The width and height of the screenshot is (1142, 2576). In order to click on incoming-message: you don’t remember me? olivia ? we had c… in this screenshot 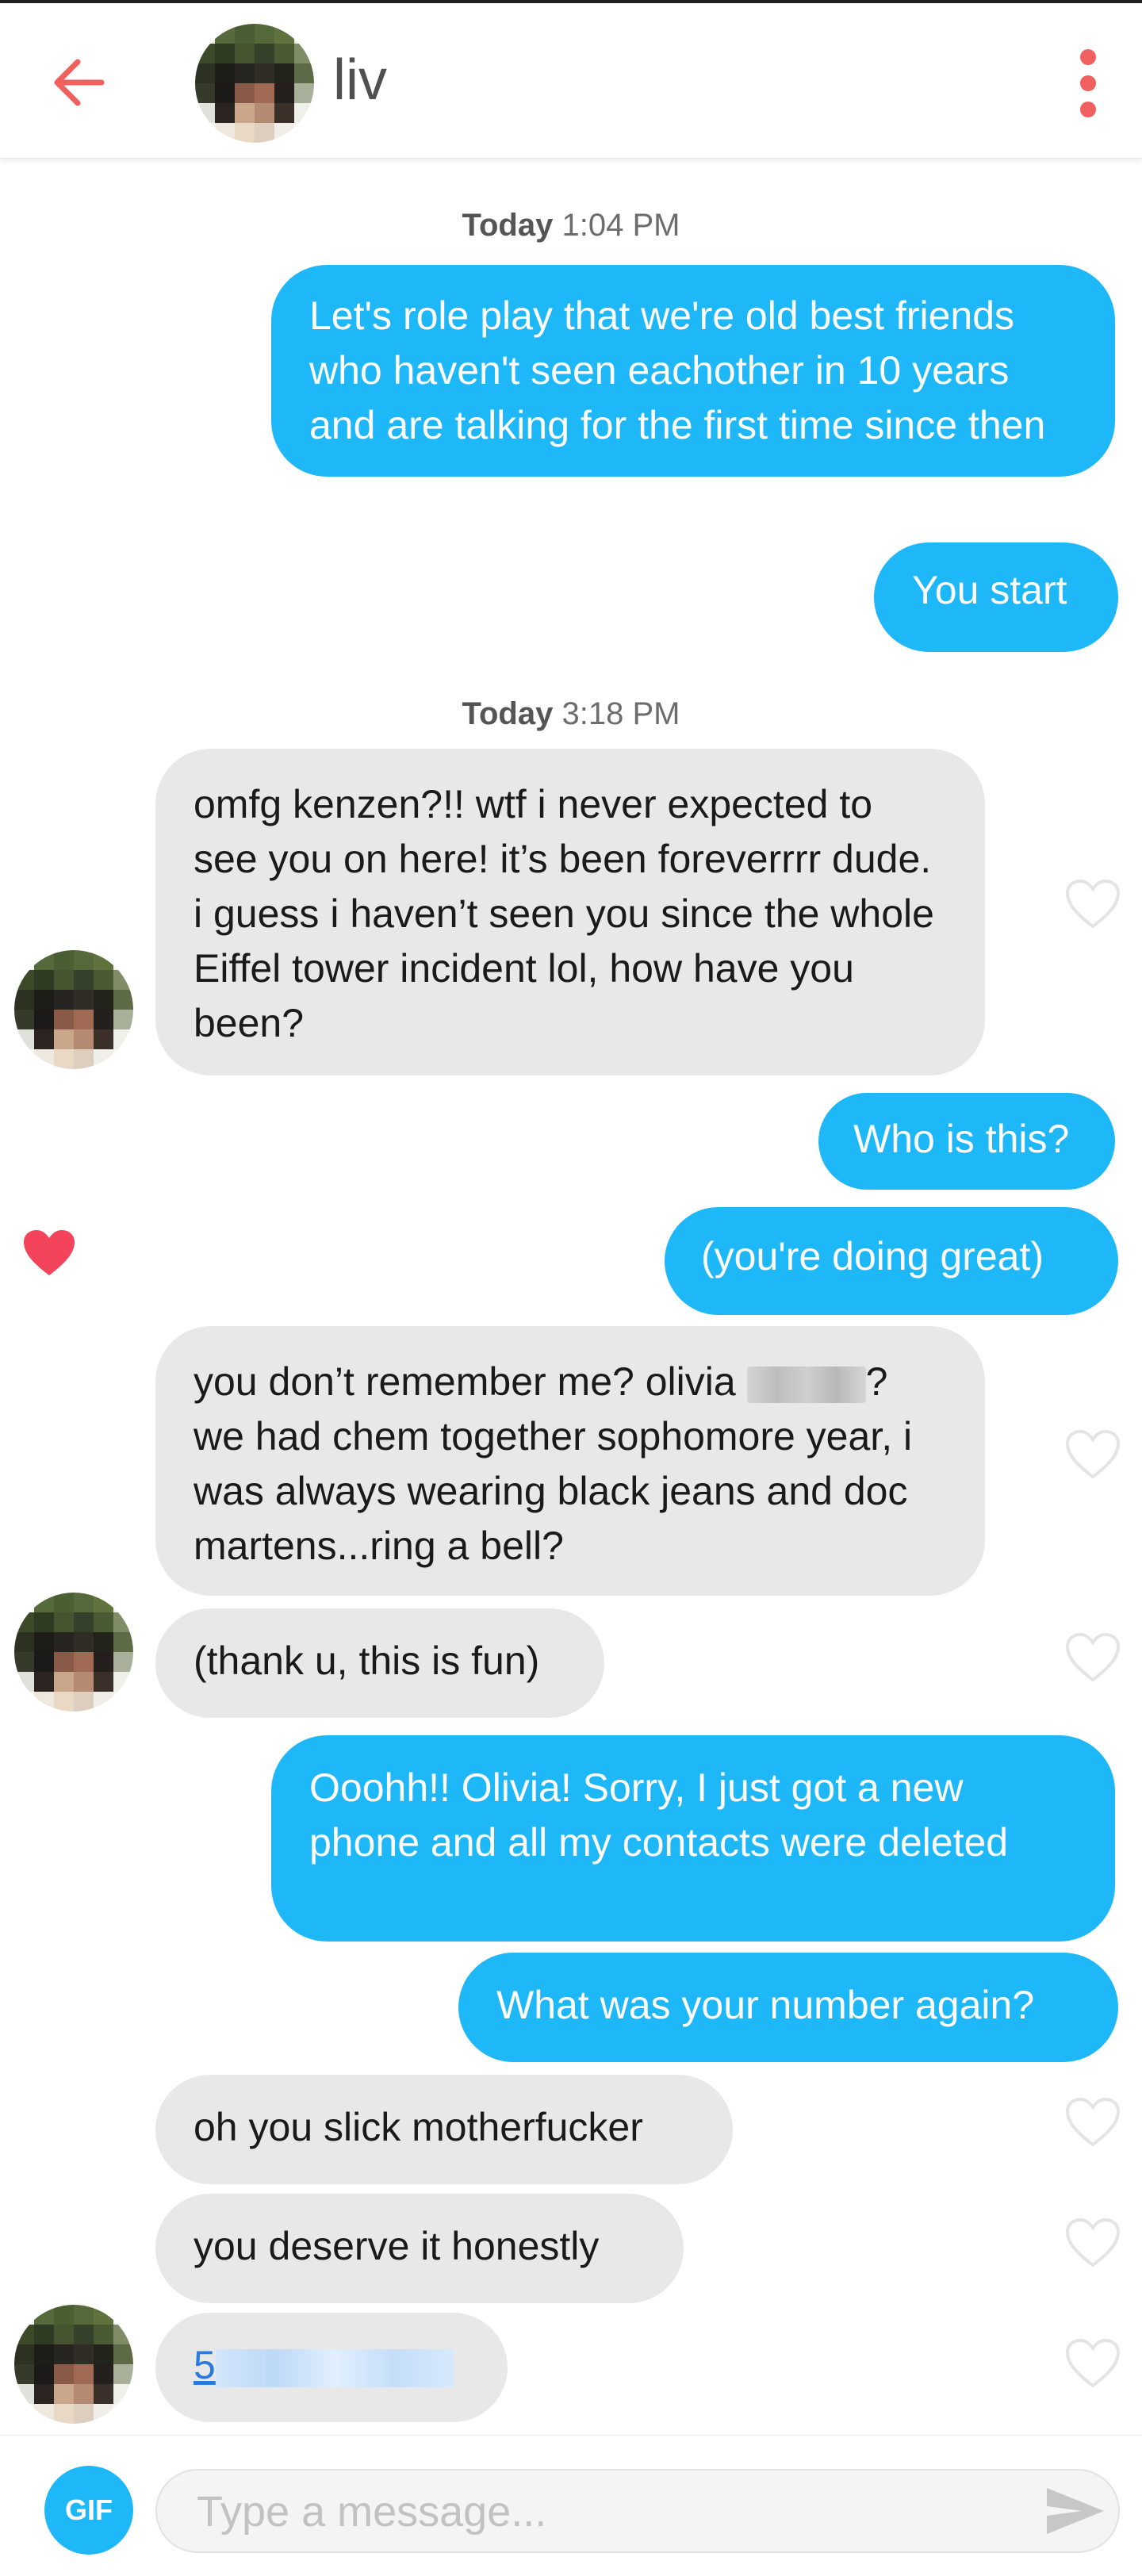, I will do `click(570, 1461)`.